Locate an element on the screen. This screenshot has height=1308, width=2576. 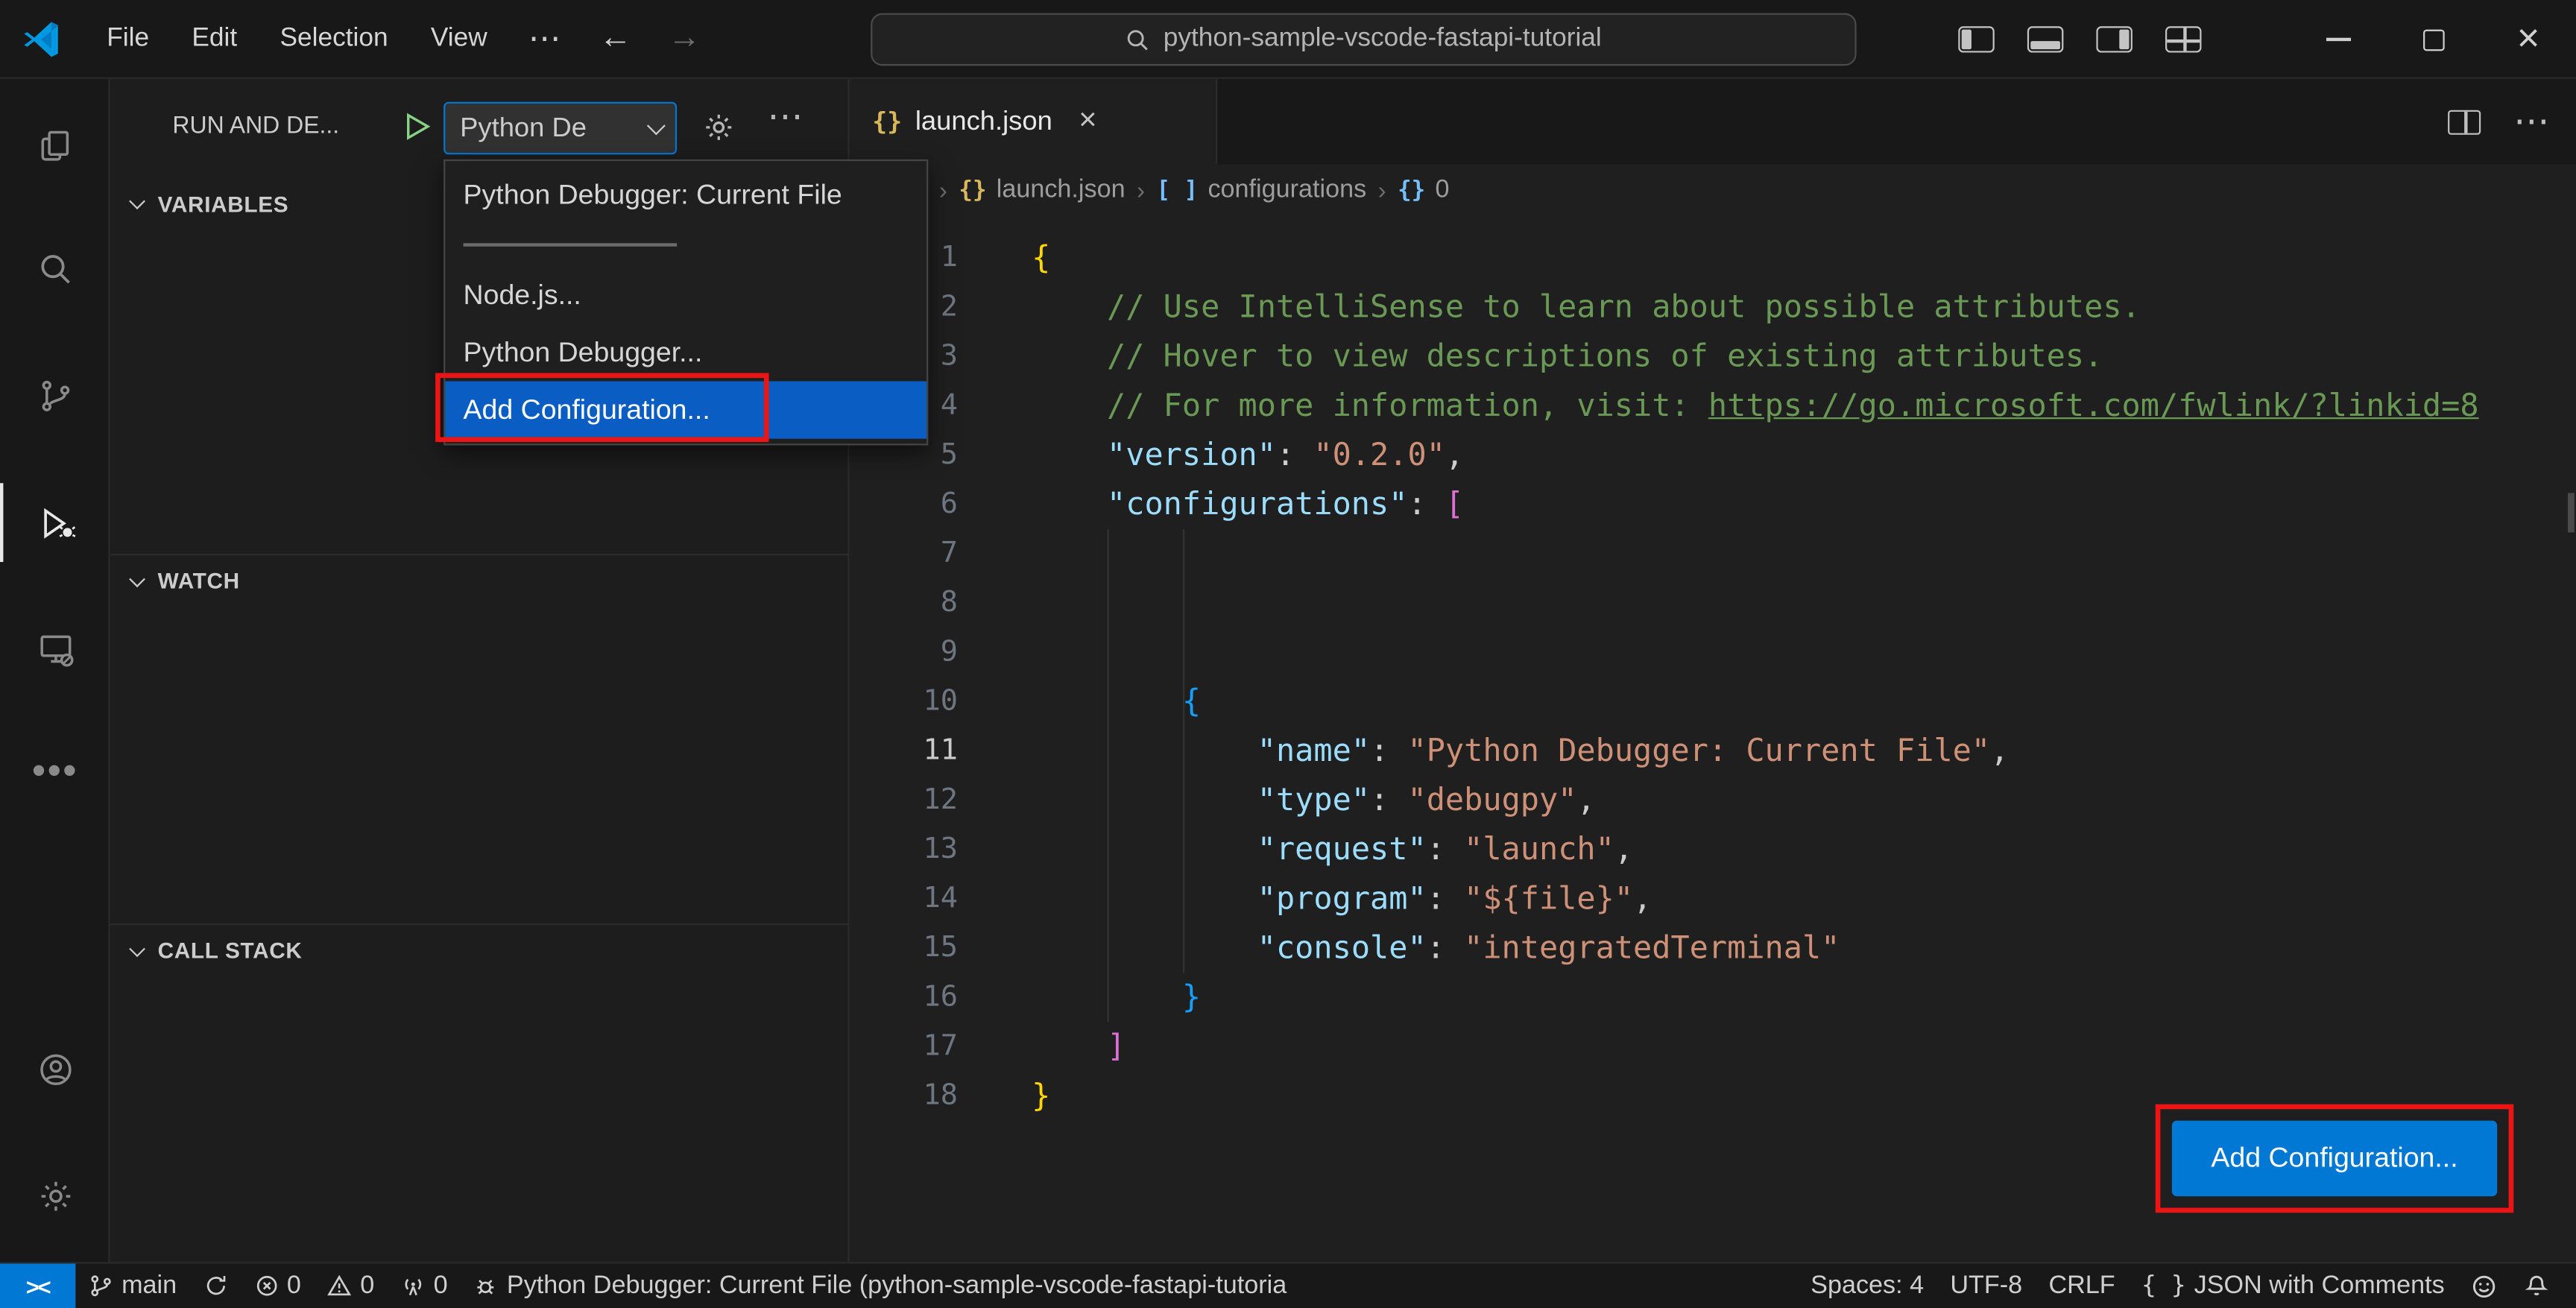
breadcrumb-item-launch-json: {} launch.json is located at coordinates (1042, 191).